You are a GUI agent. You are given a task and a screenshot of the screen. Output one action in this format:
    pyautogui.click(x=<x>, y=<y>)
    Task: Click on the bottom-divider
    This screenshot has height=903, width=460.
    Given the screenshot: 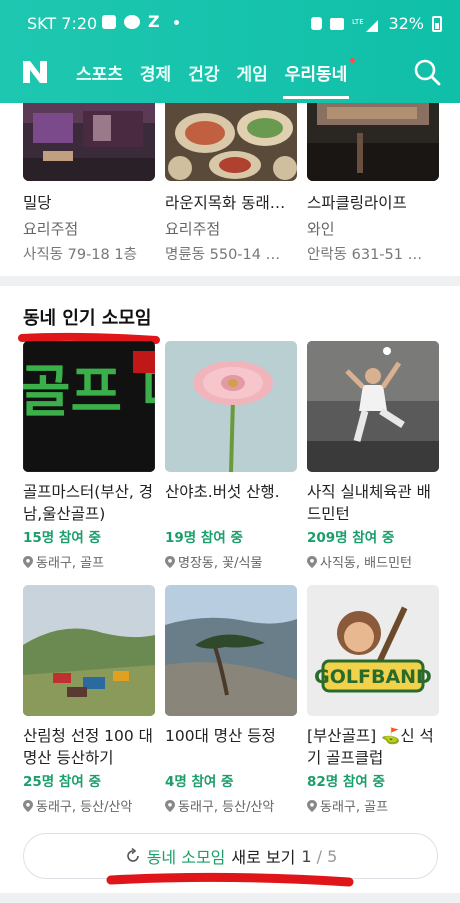 What is the action you would take?
    pyautogui.click(x=230, y=898)
    